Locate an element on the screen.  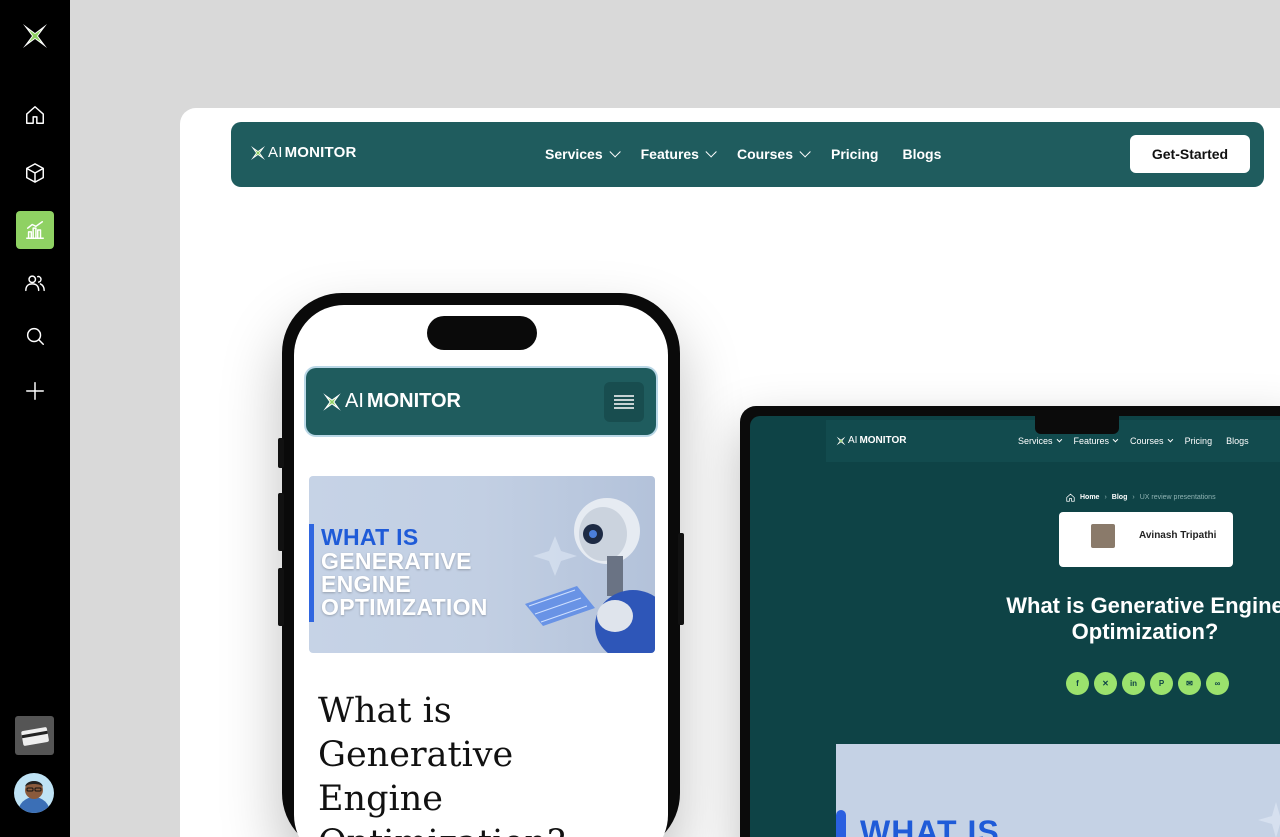
breadcrumb-home: Home is located at coordinates (1089, 497).